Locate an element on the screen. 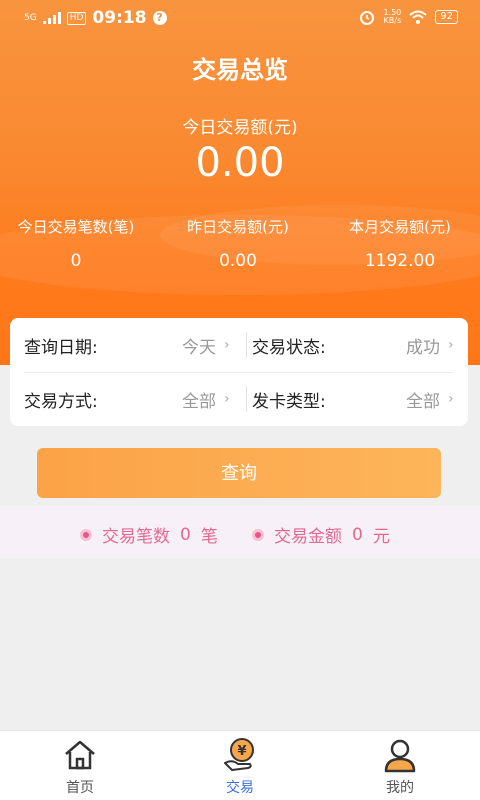  query-date-selector: 查询日期: 今天 › is located at coordinates (129, 345).